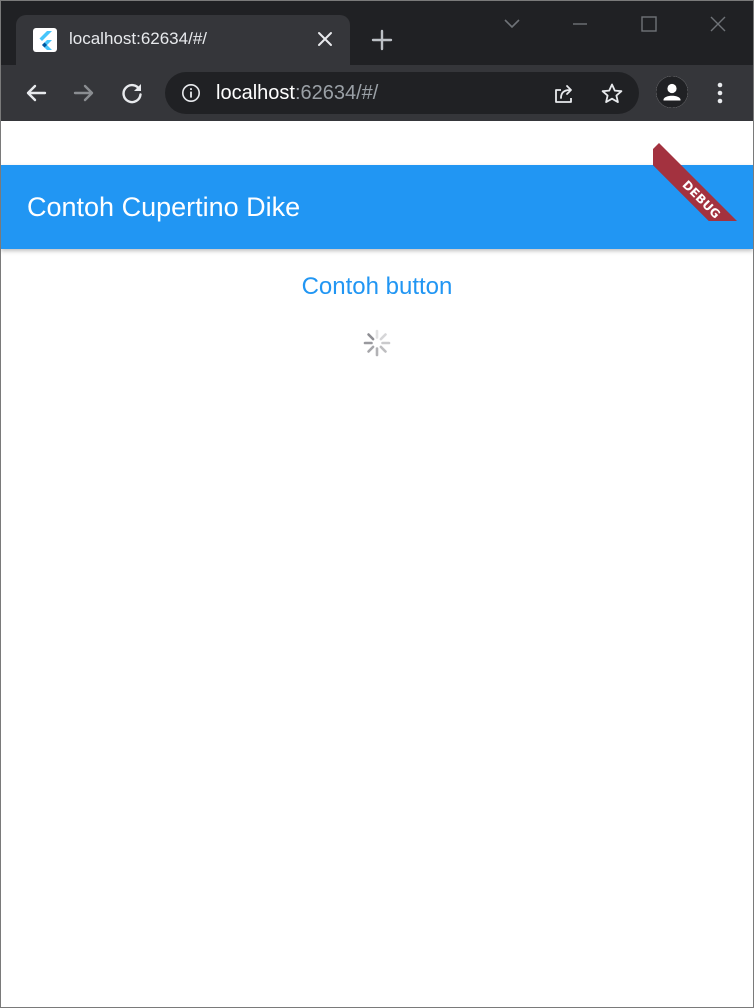 This screenshot has height=1008, width=754. What do you see at coordinates (703, 182) in the screenshot?
I see `debug-banner-label: DEBUG` at bounding box center [703, 182].